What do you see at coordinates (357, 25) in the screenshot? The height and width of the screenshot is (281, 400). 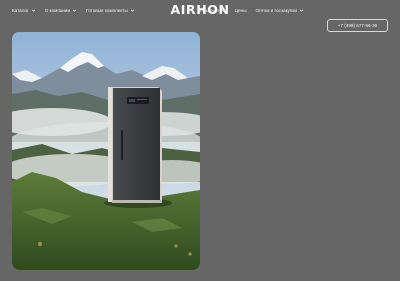 I see `phone-button: +7 (499) 677-56-36` at bounding box center [357, 25].